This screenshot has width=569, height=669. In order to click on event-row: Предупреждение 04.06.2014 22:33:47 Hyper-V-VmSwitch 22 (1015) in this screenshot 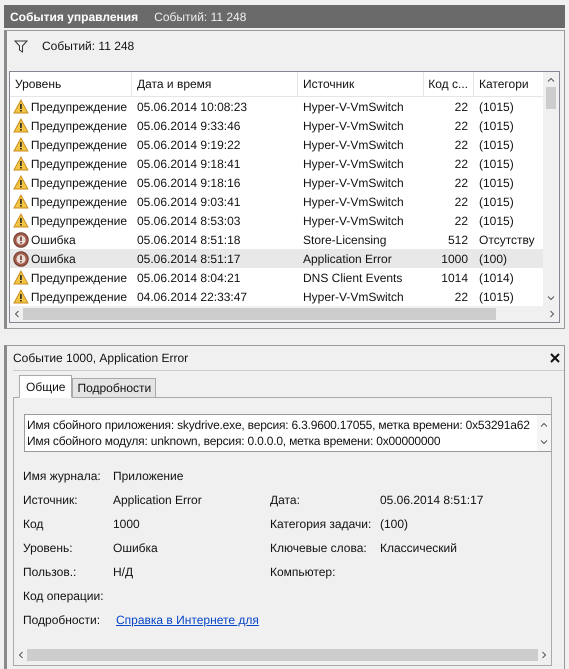, I will do `click(276, 296)`.